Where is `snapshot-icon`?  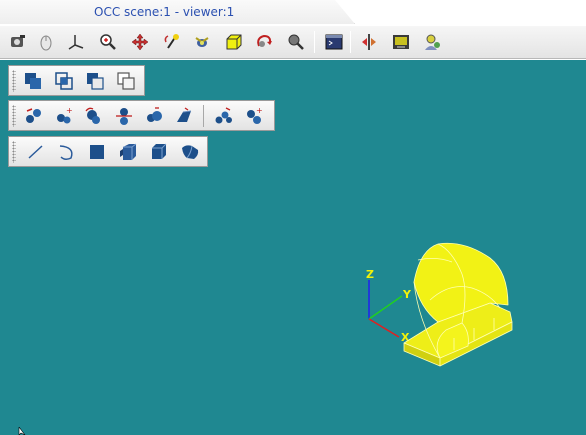 snapshot-icon is located at coordinates (401, 42).